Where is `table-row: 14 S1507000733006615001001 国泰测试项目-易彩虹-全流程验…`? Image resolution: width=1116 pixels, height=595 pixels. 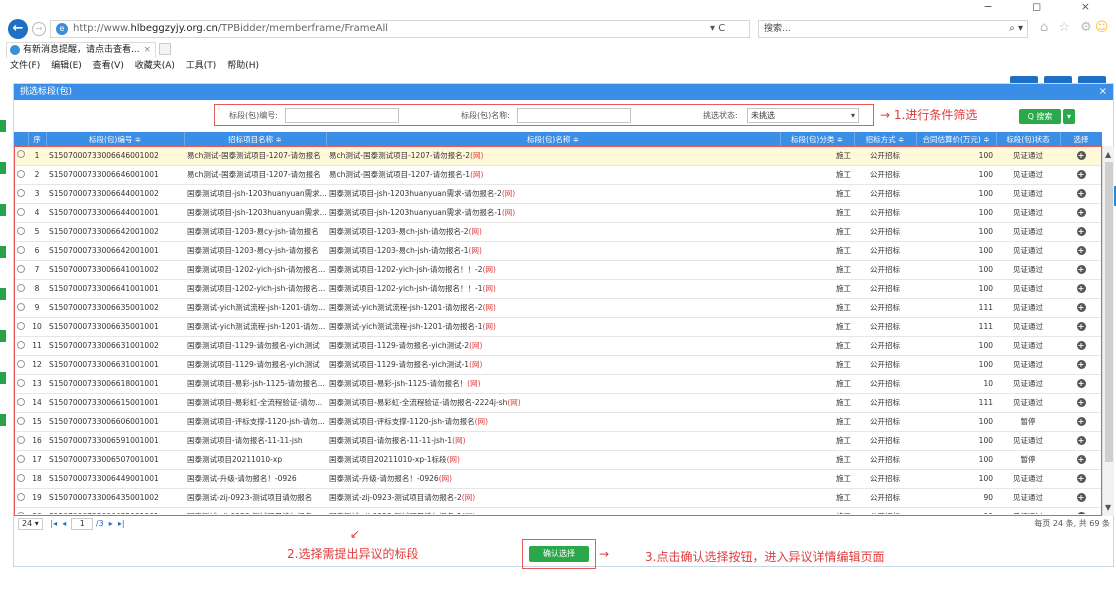 table-row: 14 S1507000733006615001001 国泰测试项目-易彩虹-全流程验… is located at coordinates (558, 403).